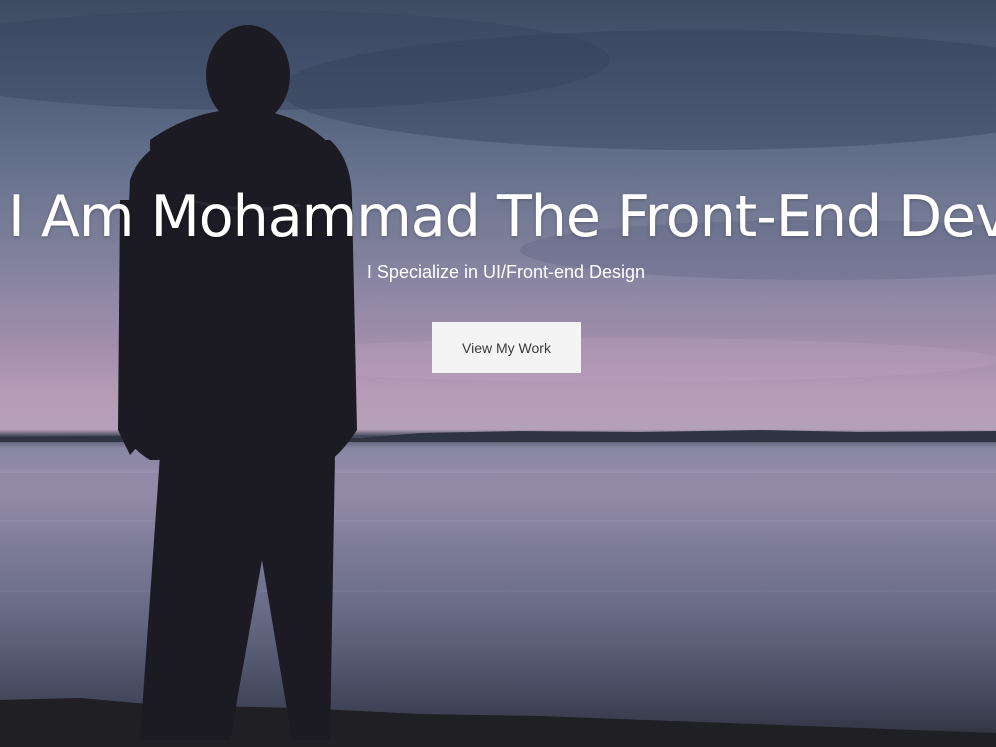 This screenshot has height=747, width=996. I want to click on view-my-work-button: View My Work, so click(506, 347).